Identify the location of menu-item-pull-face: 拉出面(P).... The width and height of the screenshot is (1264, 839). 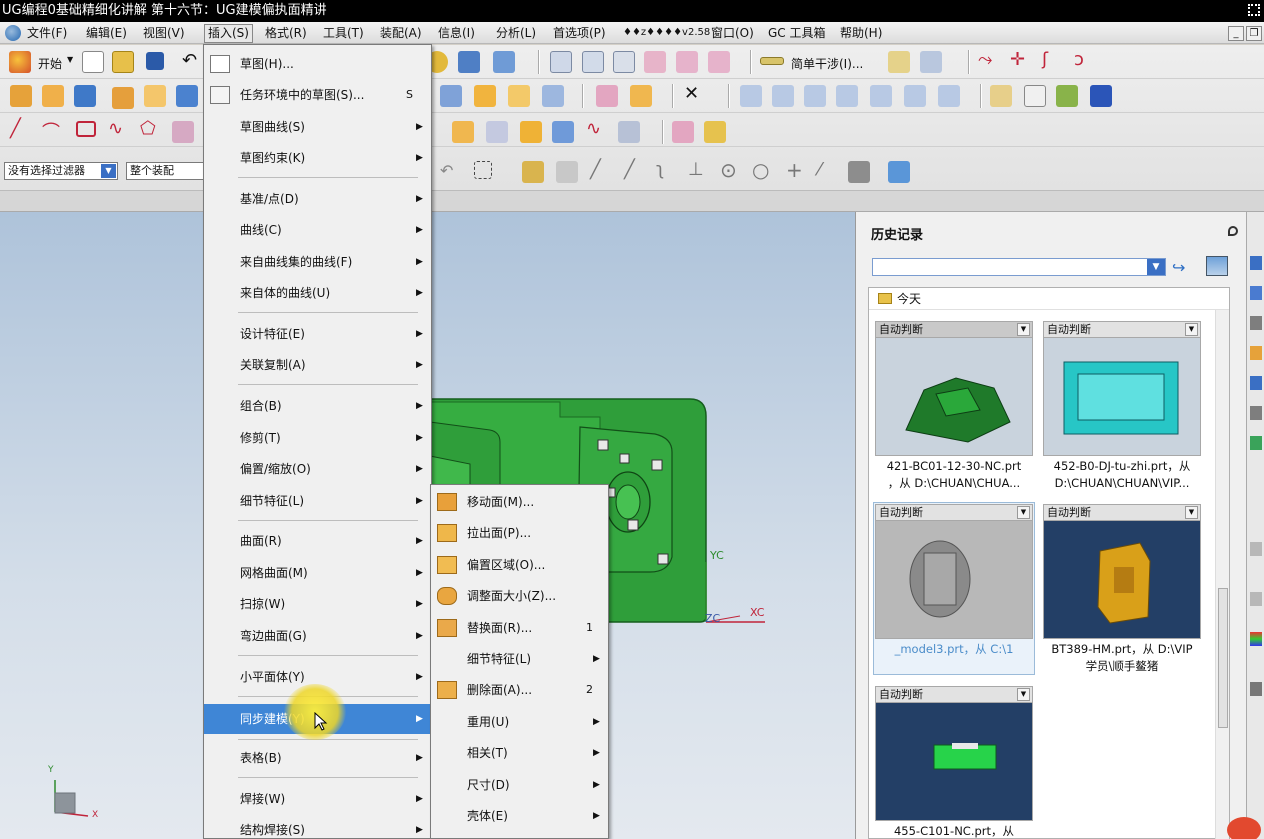
(519, 533).